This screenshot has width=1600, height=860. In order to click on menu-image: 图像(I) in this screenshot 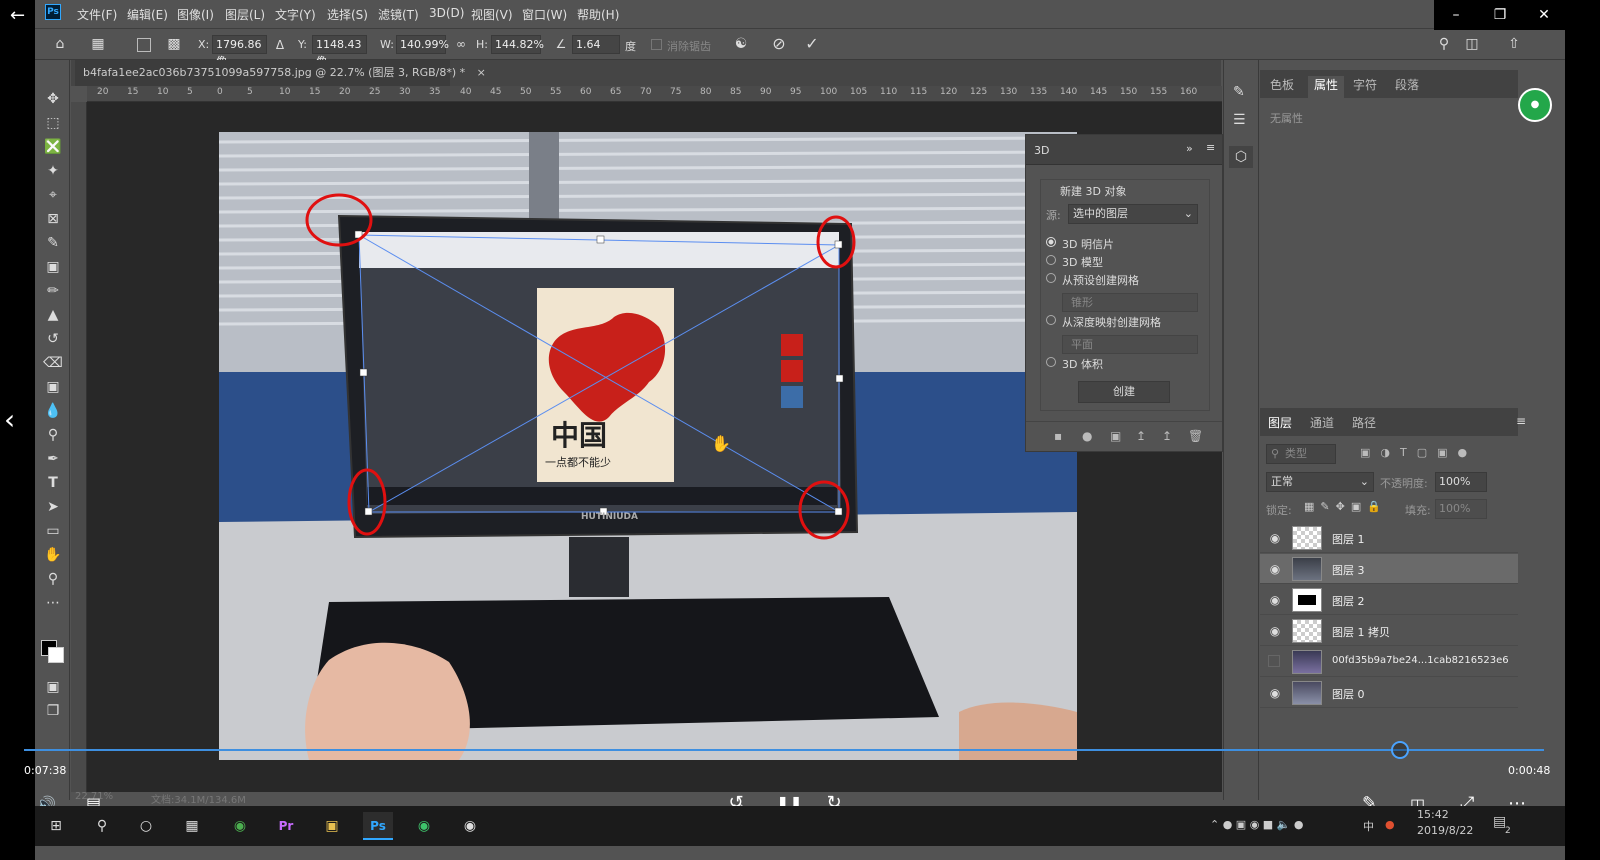, I will do `click(195, 14)`.